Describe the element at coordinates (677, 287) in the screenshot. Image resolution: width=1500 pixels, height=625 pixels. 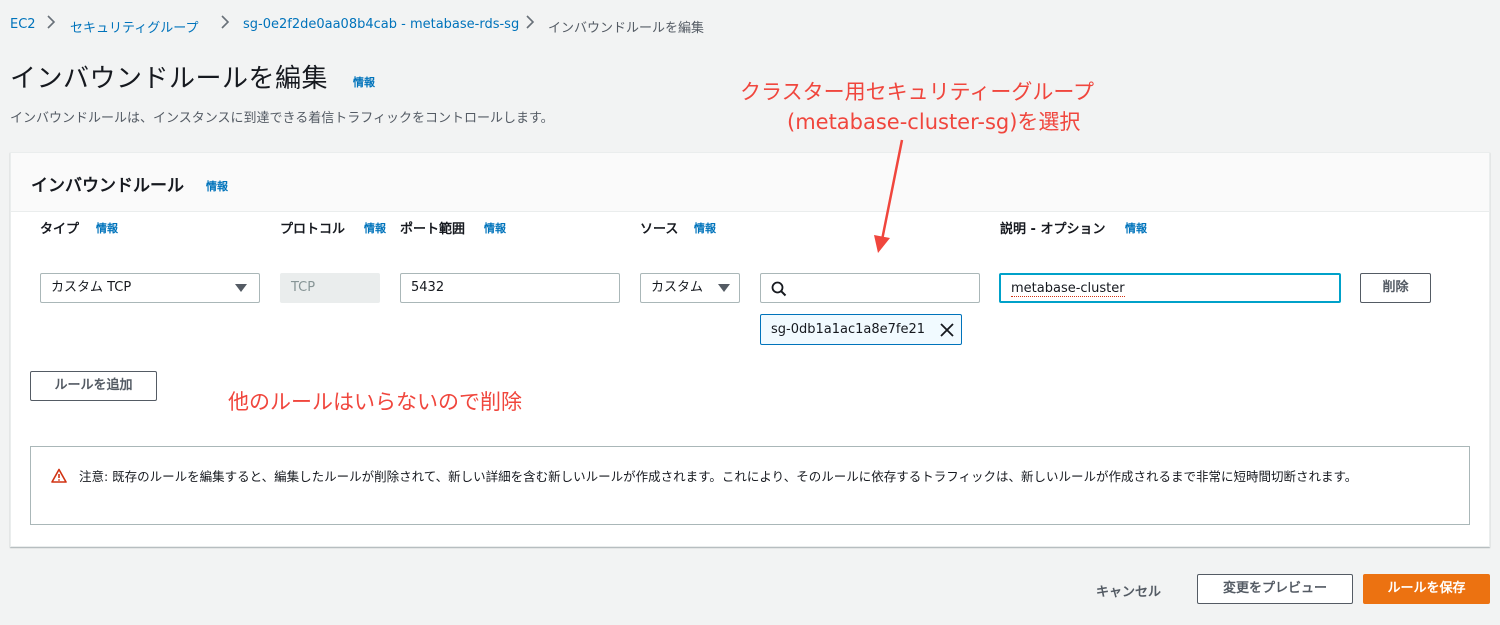
I see `source-type-value: カスタム` at that location.